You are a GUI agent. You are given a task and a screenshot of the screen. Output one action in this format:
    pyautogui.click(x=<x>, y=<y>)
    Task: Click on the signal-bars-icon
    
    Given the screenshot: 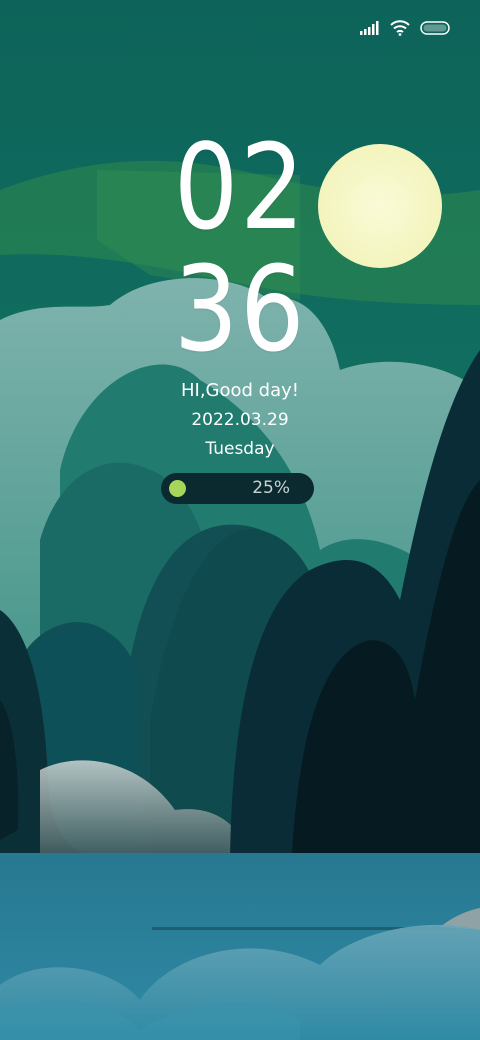 What is the action you would take?
    pyautogui.click(x=370, y=28)
    